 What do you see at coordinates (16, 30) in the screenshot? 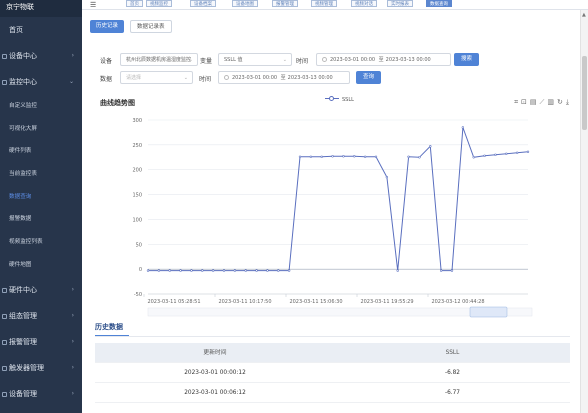
I see `sidebar-item-label: 首页` at bounding box center [16, 30].